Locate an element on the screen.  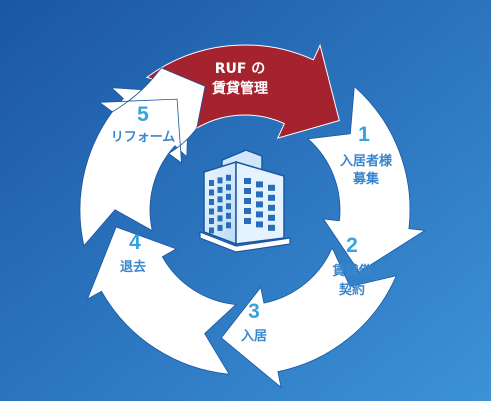
center-label-line-1: RUF の is located at coordinates (240, 69).